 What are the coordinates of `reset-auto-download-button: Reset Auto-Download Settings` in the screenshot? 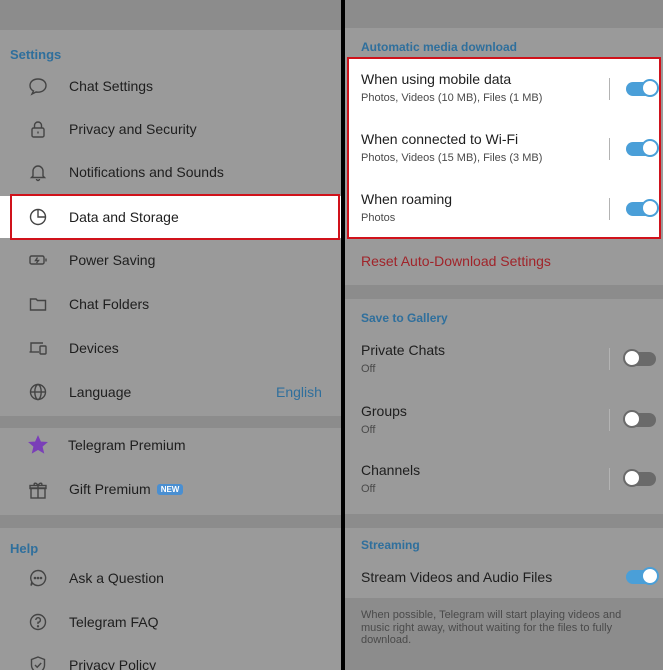 It's located at (504, 261).